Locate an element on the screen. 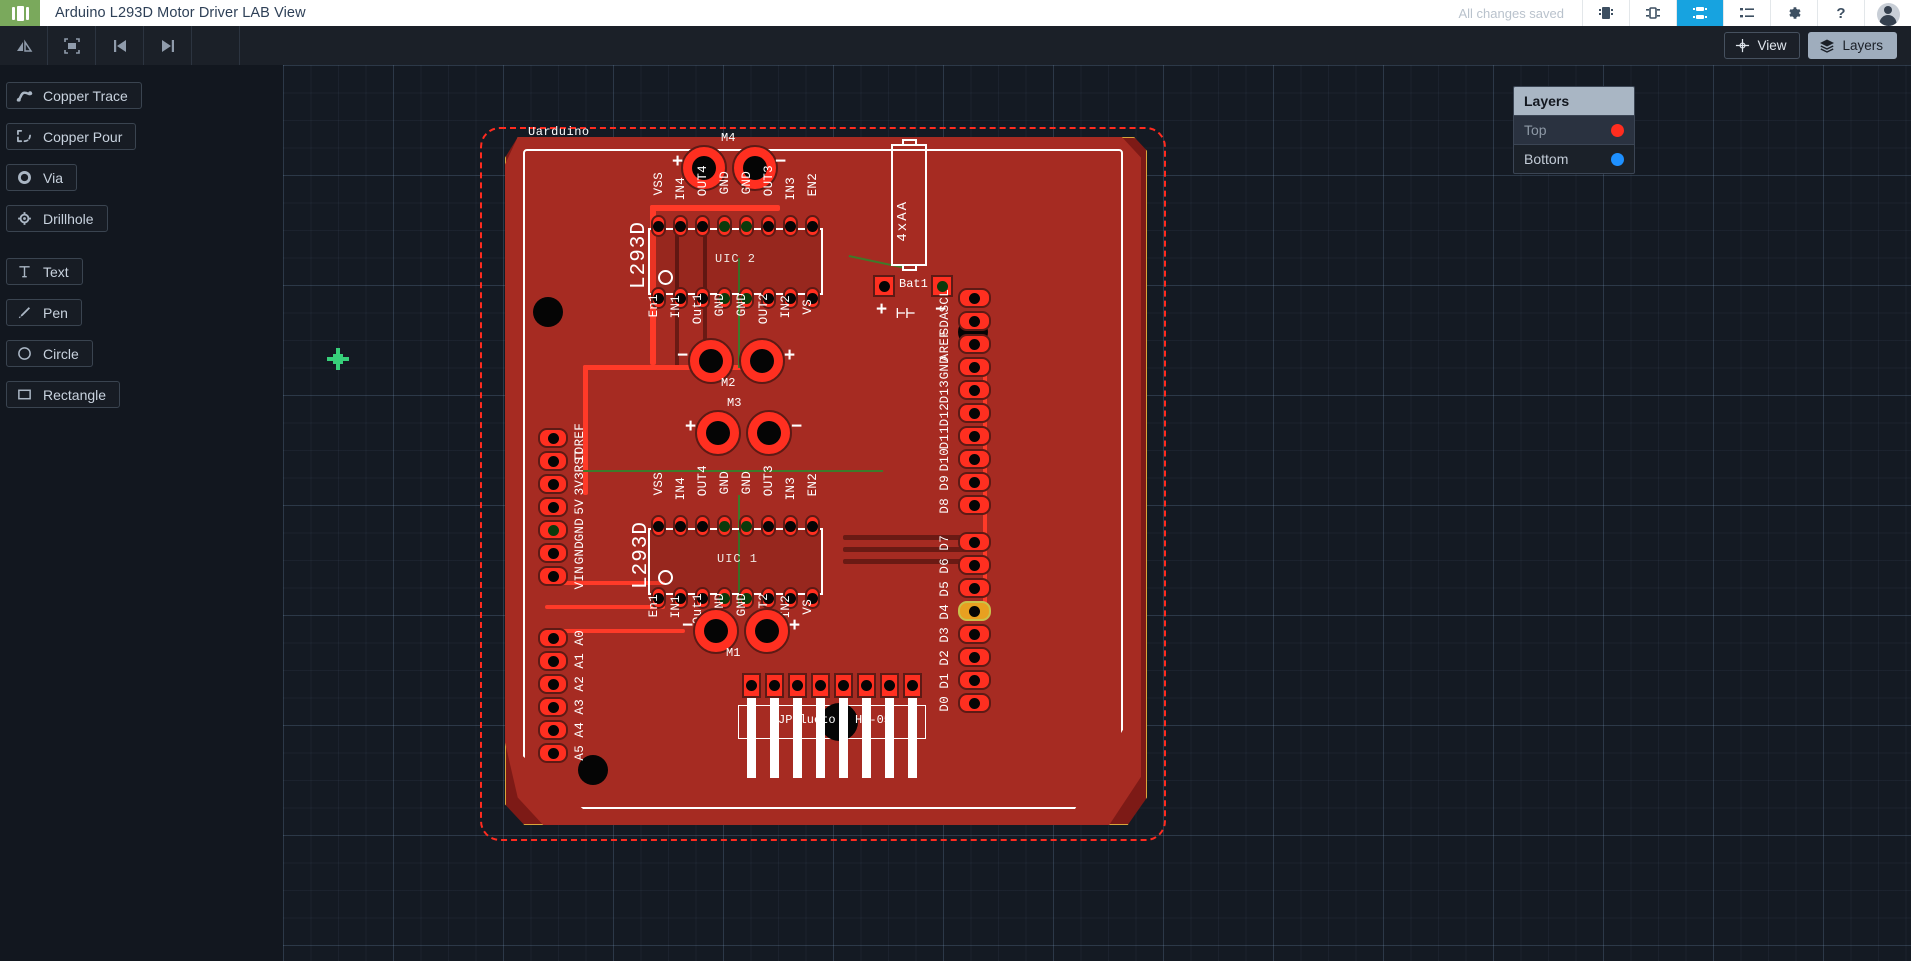 This screenshot has height=961, width=1911. text-icon is located at coordinates (24, 271).